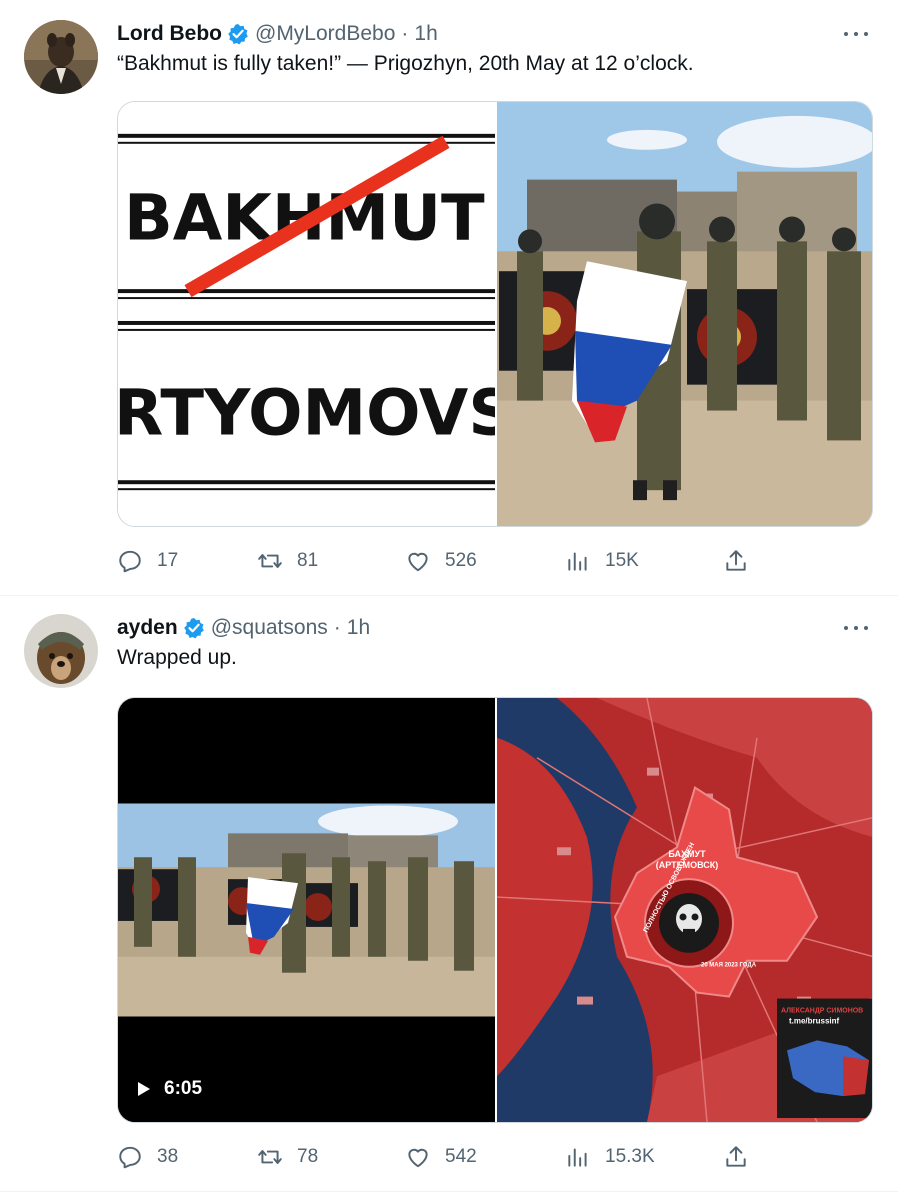 The height and width of the screenshot is (1200, 898). I want to click on map-date-label: 20 МАЯ 2023 ГОДА, so click(729, 966).